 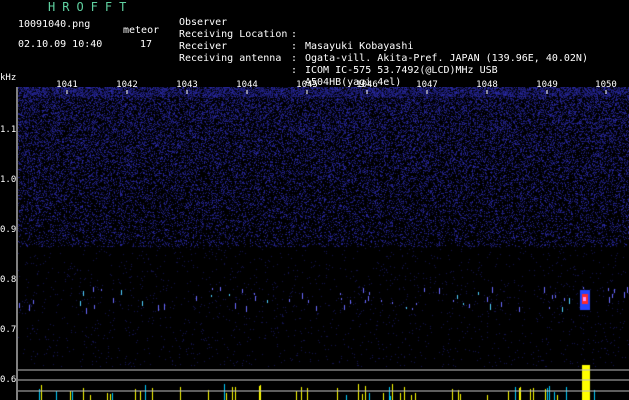 I want to click on meteor-label: meteor, so click(x=141, y=30).